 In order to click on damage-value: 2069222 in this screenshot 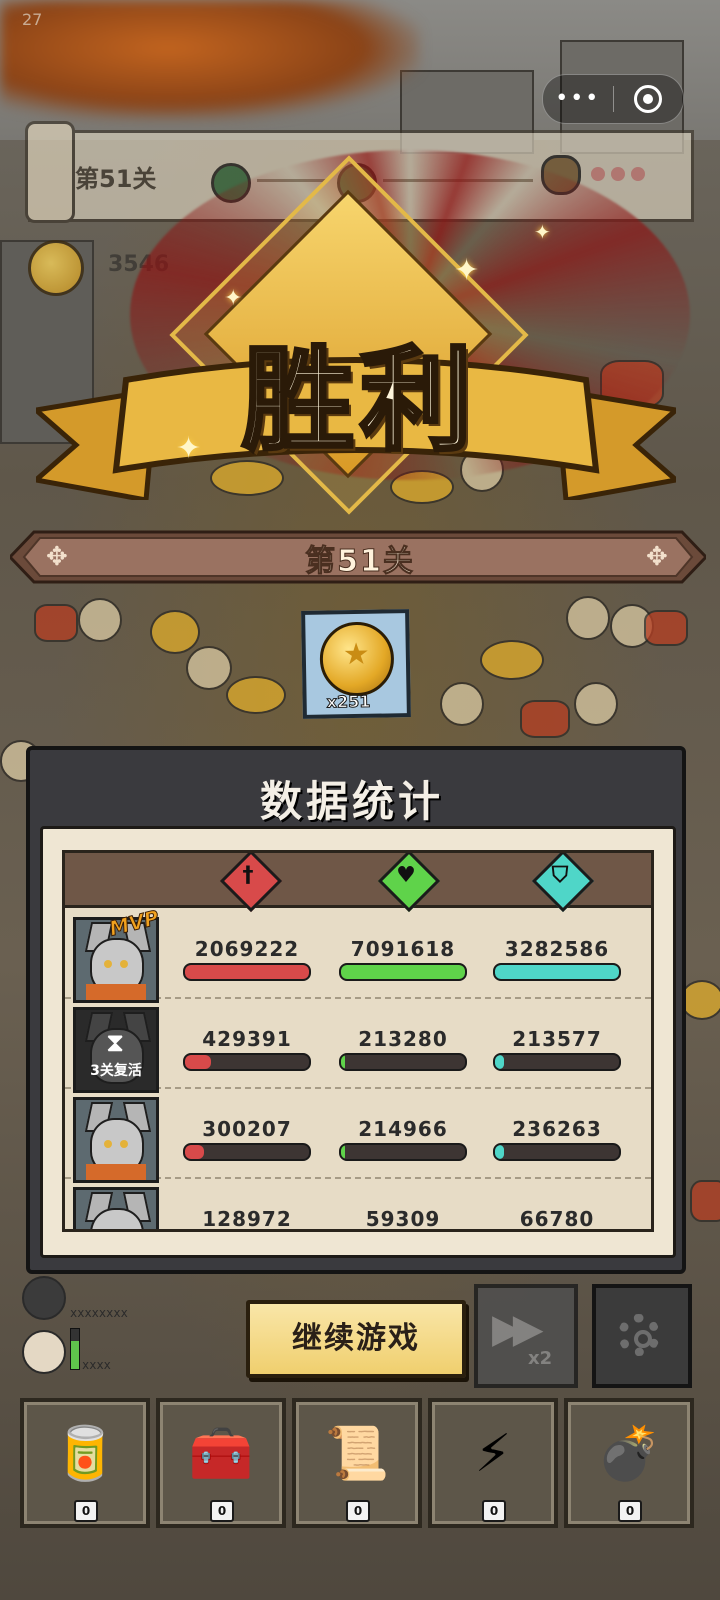, I will do `click(247, 949)`.